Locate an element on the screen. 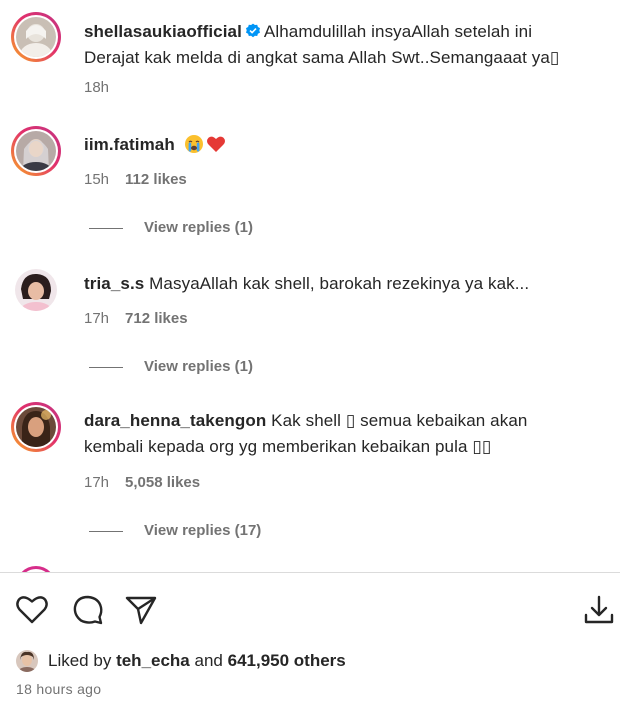 Image resolution: width=620 pixels, height=709 pixels. view-replies-label: View replies (17) is located at coordinates (203, 530).